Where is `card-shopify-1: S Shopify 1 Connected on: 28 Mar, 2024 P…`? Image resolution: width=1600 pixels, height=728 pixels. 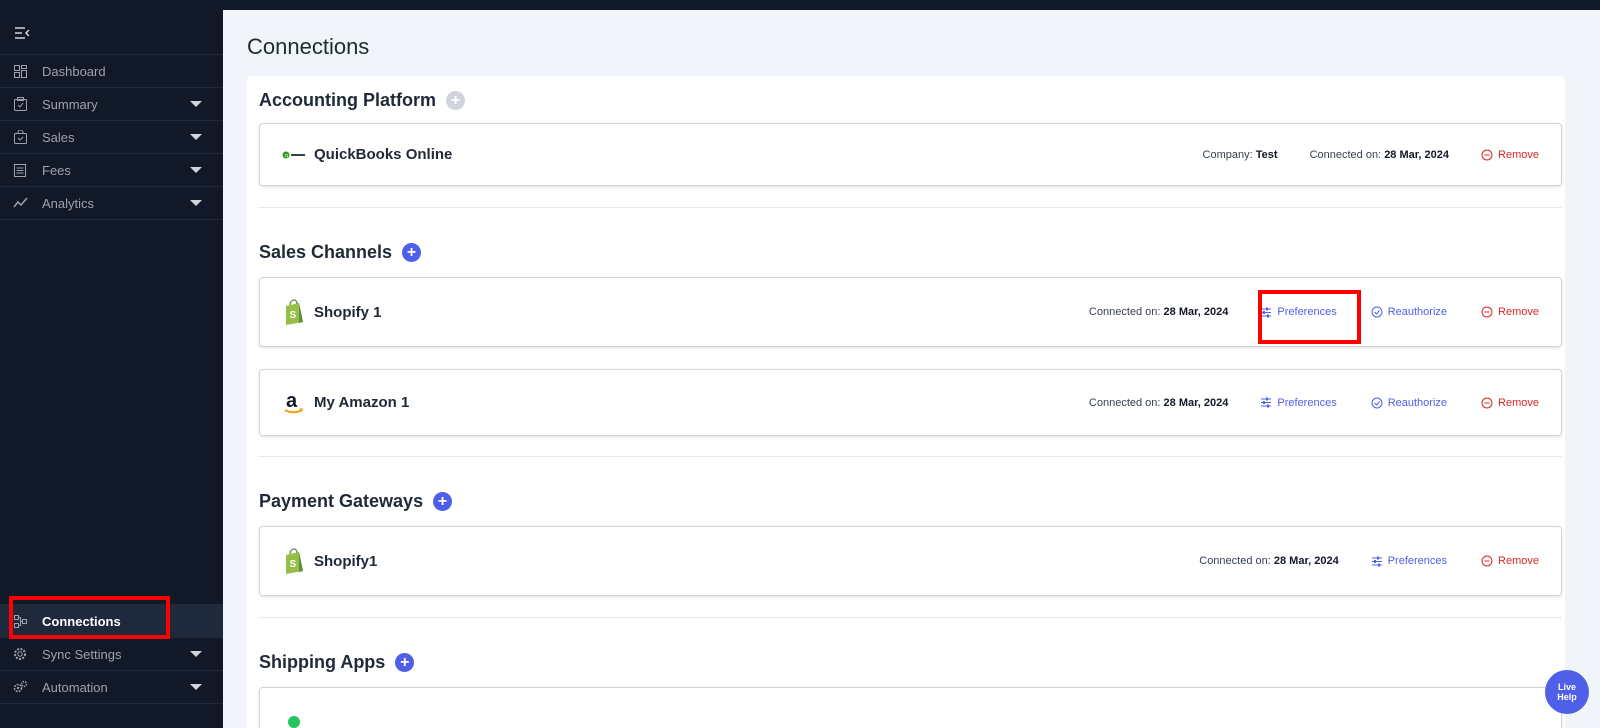
card-shopify-1: S Shopify 1 Connected on: 28 Mar, 2024 P… is located at coordinates (910, 312).